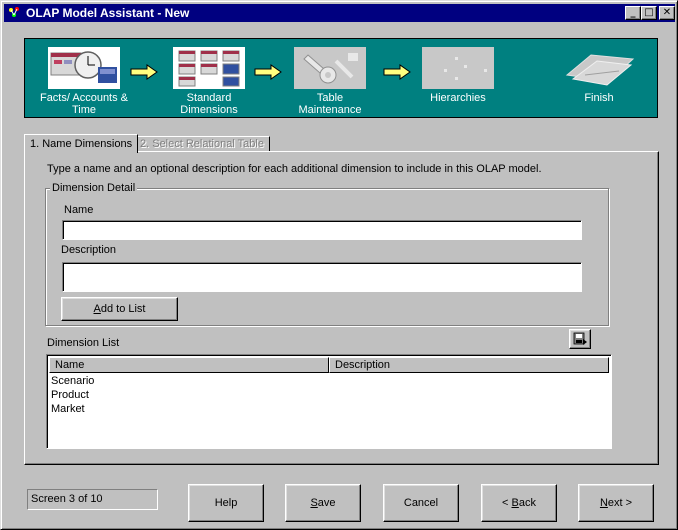 The width and height of the screenshot is (678, 530). I want to click on wizard-step-label: Facts/ Accounts & Time, so click(84, 104).